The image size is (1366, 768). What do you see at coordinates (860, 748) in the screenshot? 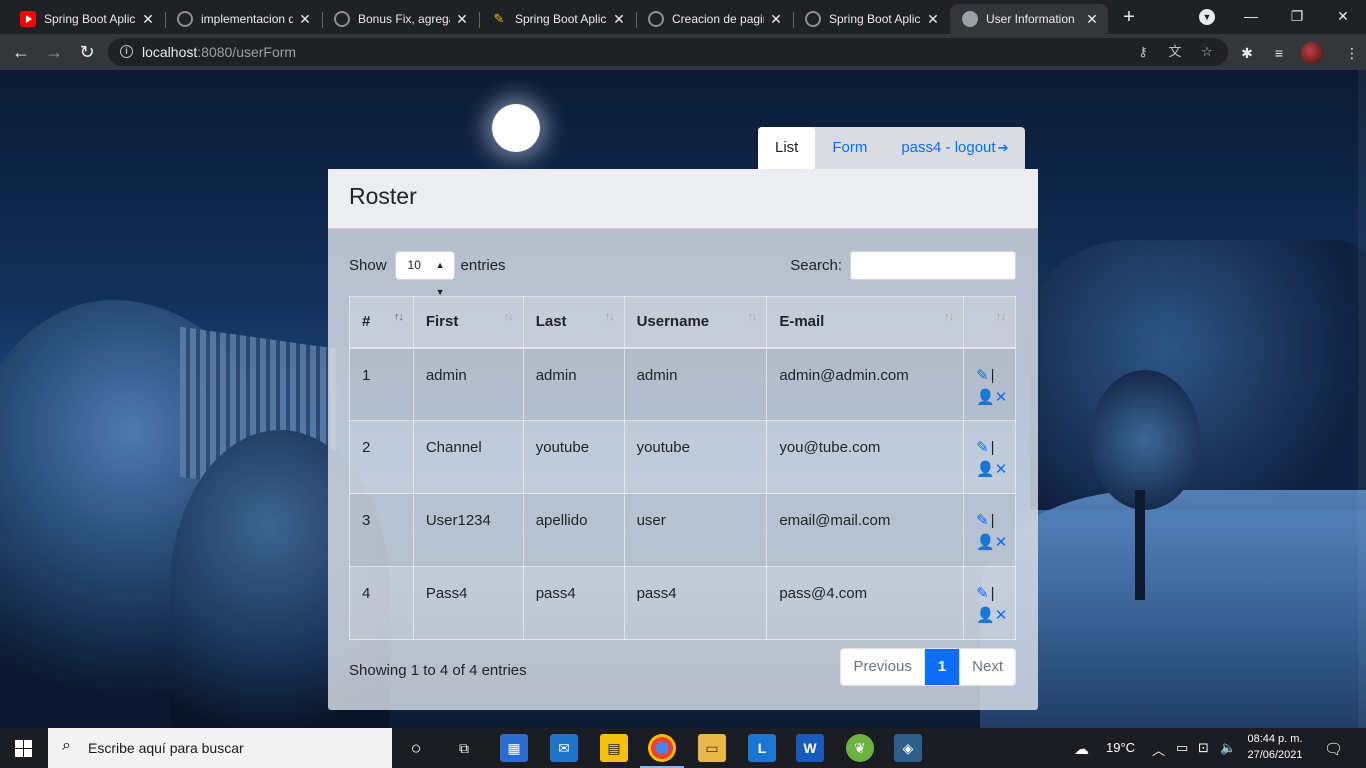
I see `spring-tools-icon: ❦` at bounding box center [860, 748].